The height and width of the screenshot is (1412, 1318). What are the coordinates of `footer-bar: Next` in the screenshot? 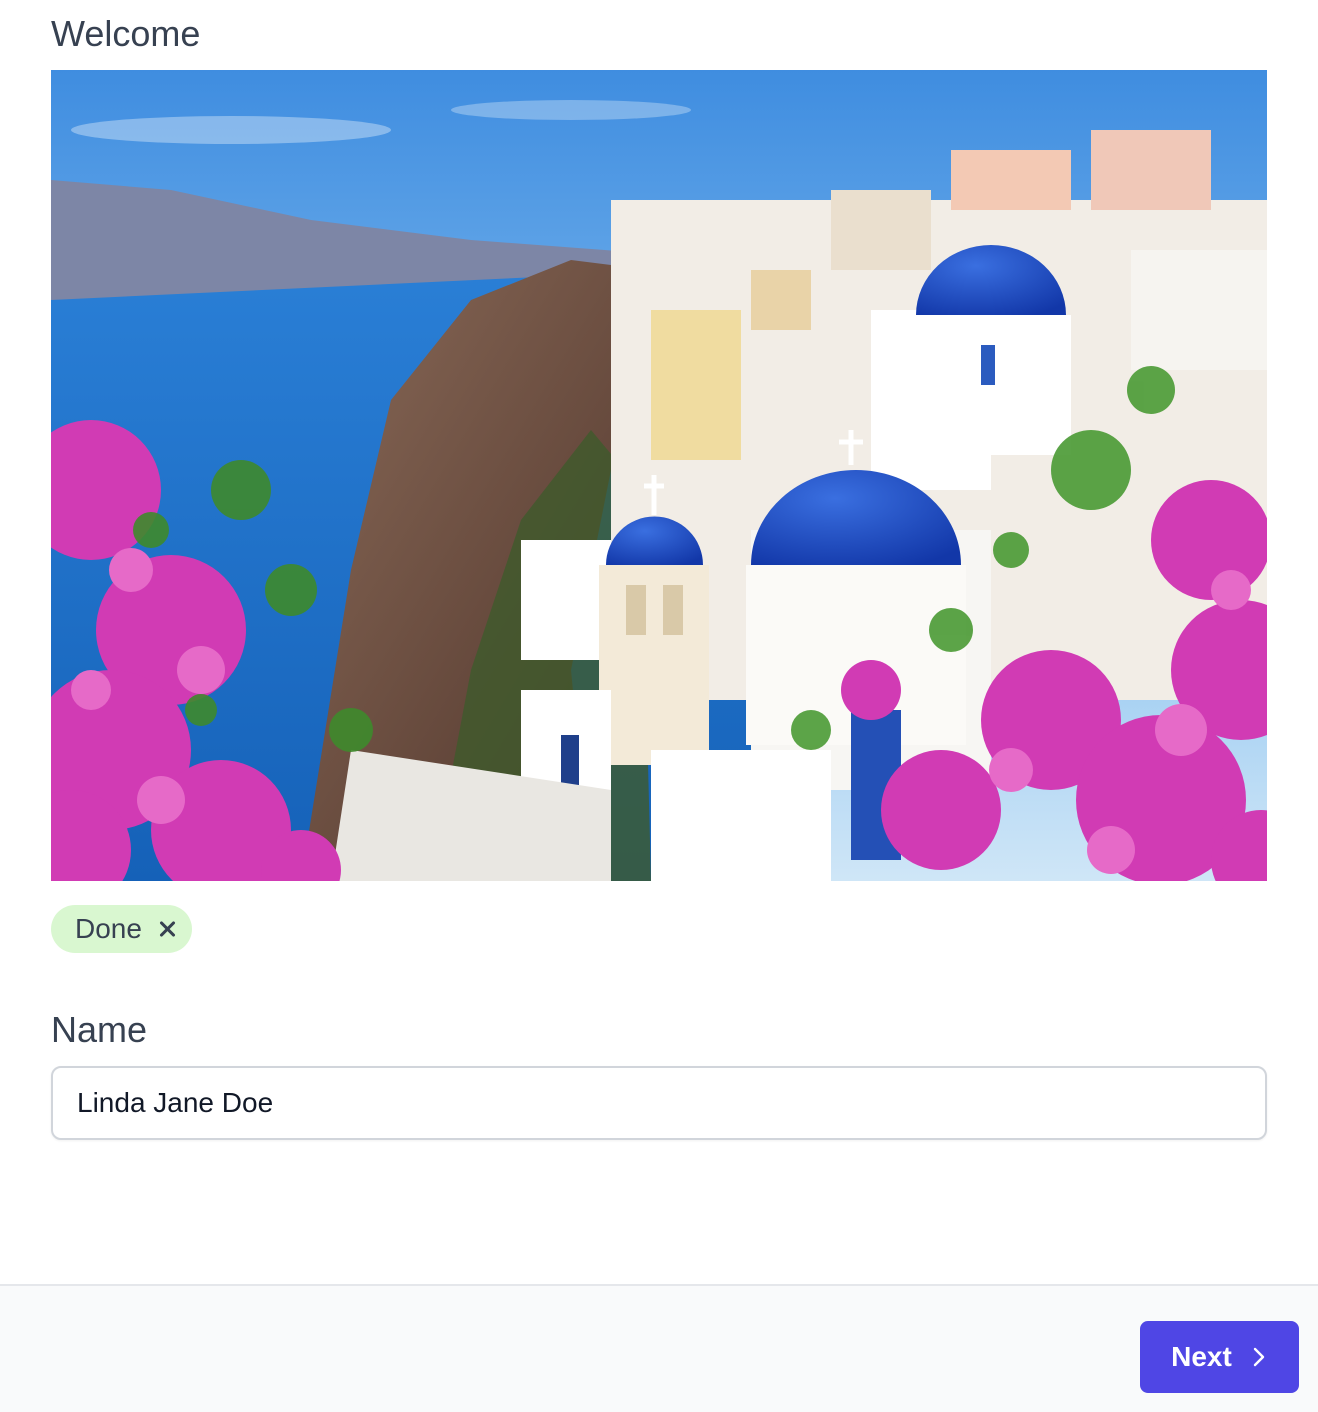 It's located at (659, 1348).